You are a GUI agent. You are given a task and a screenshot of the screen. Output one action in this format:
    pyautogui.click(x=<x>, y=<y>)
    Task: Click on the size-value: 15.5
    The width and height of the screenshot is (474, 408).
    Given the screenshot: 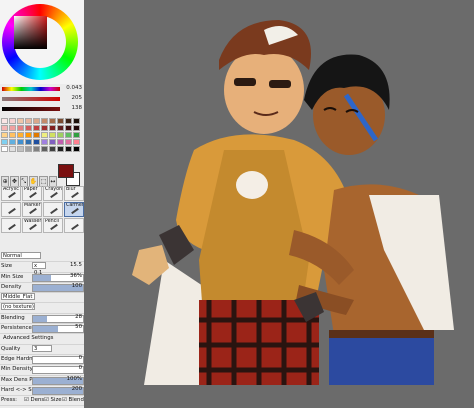 What is the action you would take?
    pyautogui.click(x=75, y=265)
    